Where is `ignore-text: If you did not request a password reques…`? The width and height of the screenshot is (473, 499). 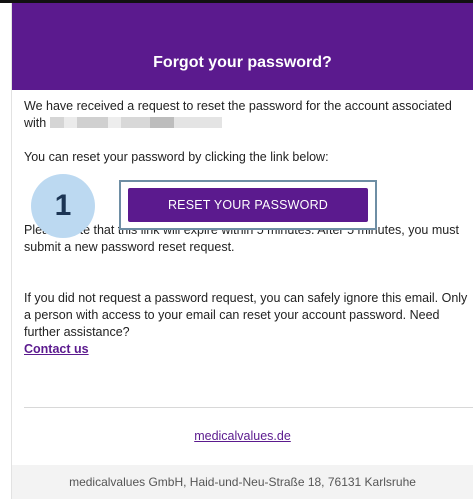
ignore-text: If you did not request a password reques… is located at coordinates (246, 315).